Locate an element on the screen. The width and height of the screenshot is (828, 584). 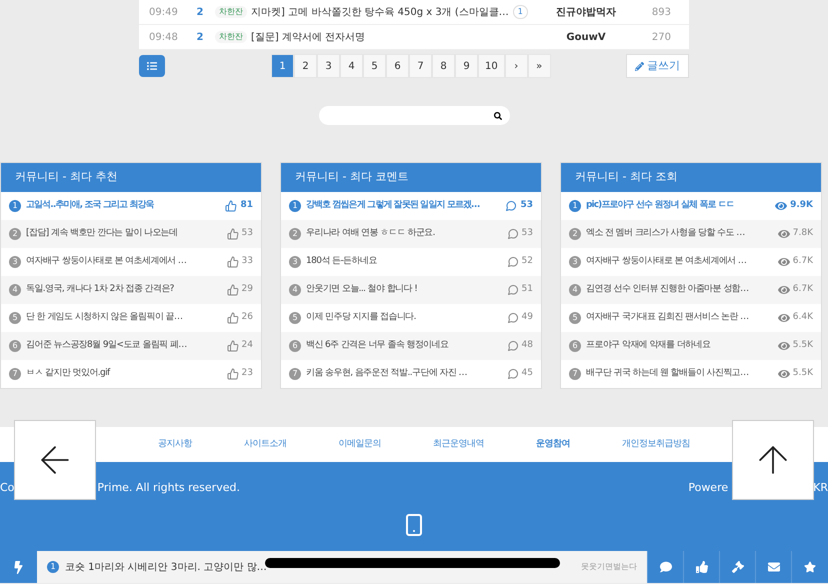
page-button: 9 is located at coordinates (466, 66).